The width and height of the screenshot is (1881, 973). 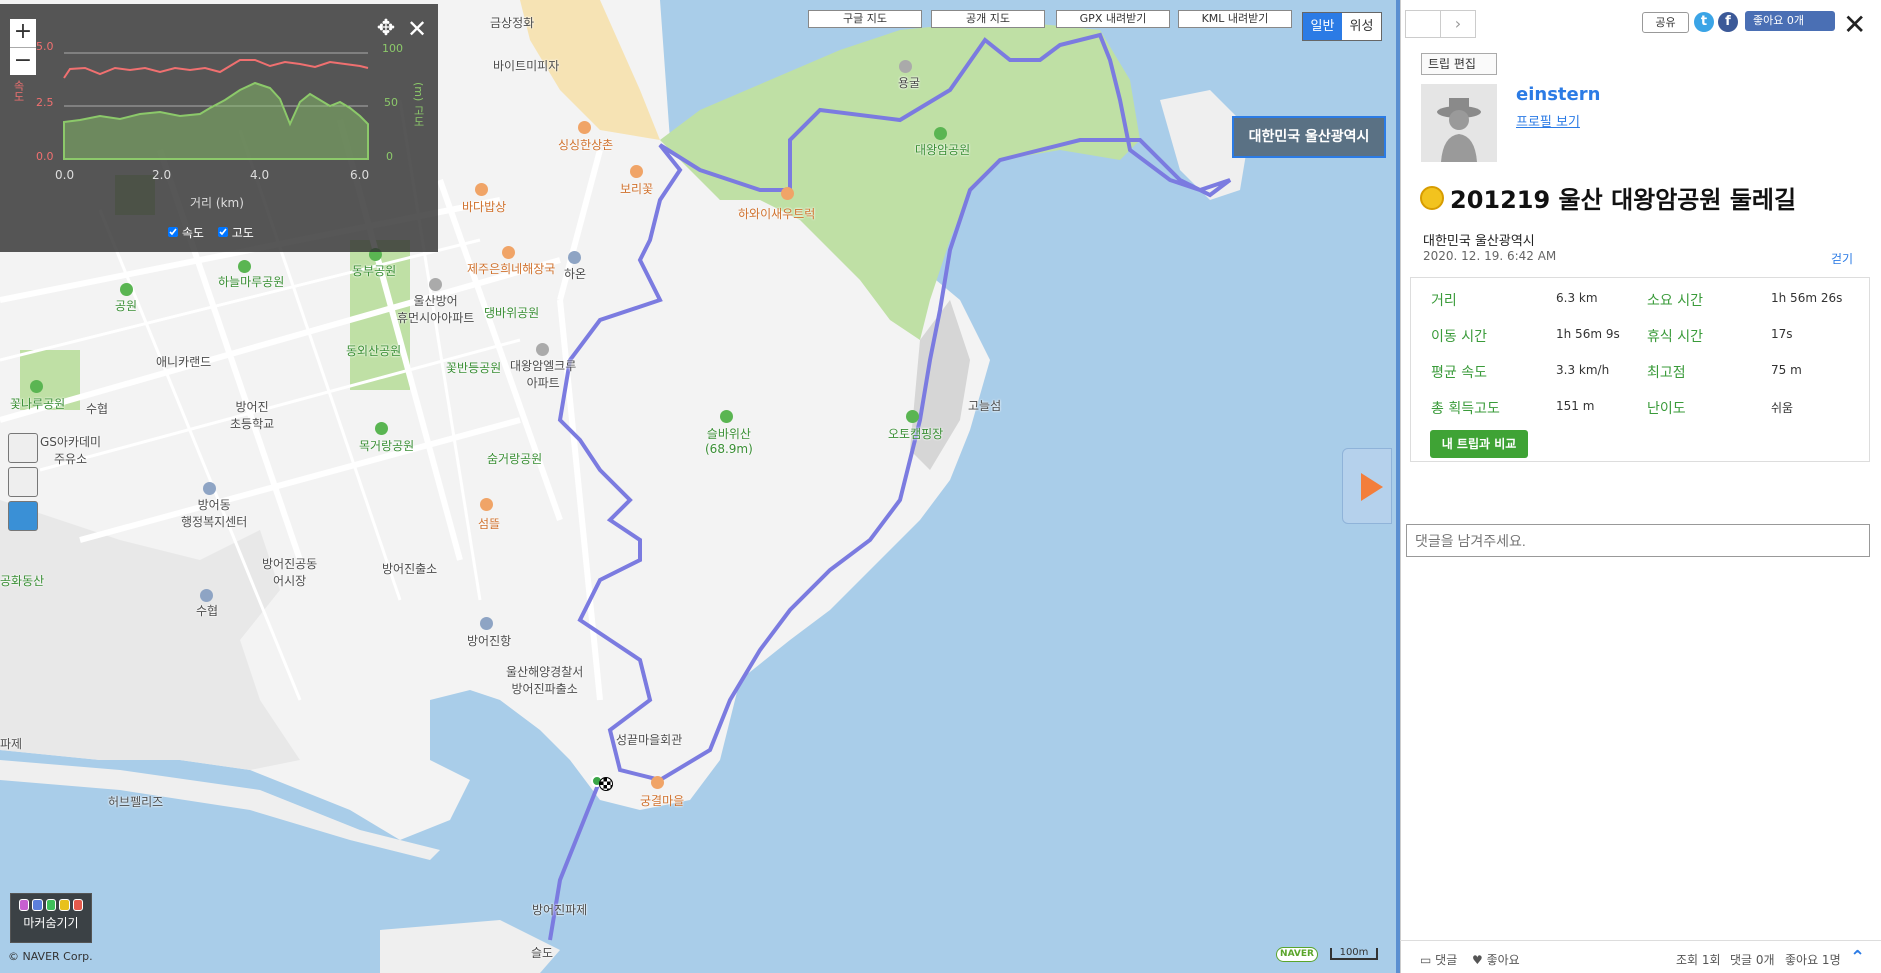 What do you see at coordinates (235, 232) in the screenshot?
I see `altitude-toggle: 고도` at bounding box center [235, 232].